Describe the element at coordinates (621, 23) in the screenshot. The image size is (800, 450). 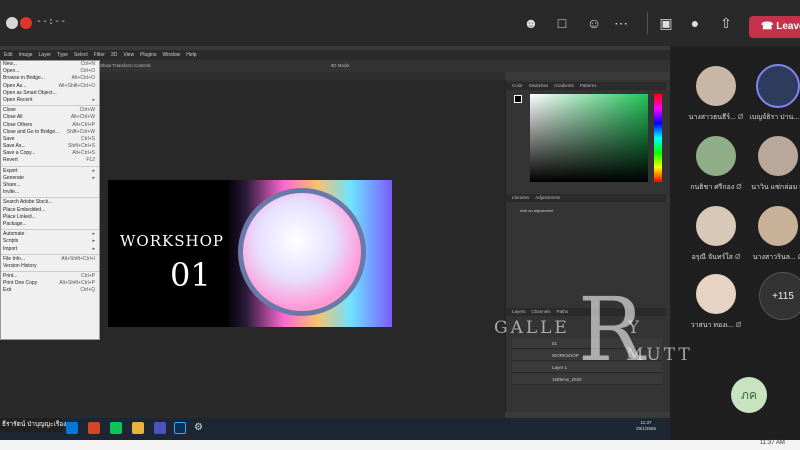
I see `more-icon: ⋯` at that location.